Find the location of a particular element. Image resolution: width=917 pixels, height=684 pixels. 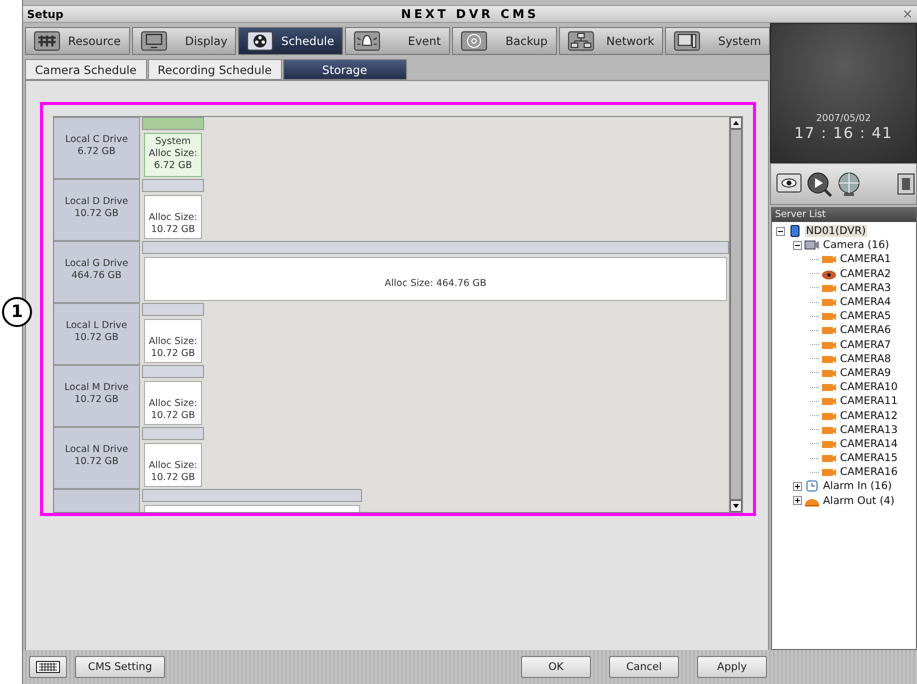

tab: Display is located at coordinates (184, 41).